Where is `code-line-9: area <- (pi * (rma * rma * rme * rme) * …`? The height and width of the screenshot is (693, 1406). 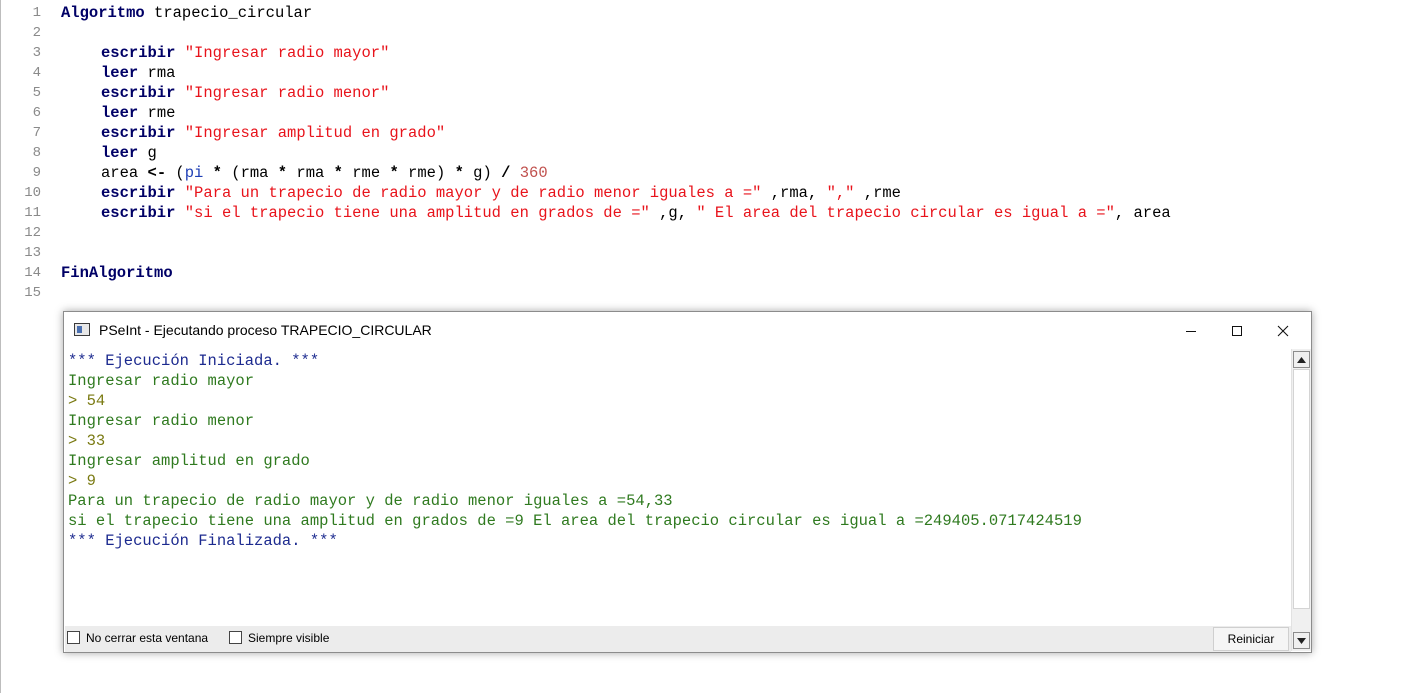 code-line-9: area <- (pi * (rma * rma * rme * rme) * … is located at coordinates (324, 173).